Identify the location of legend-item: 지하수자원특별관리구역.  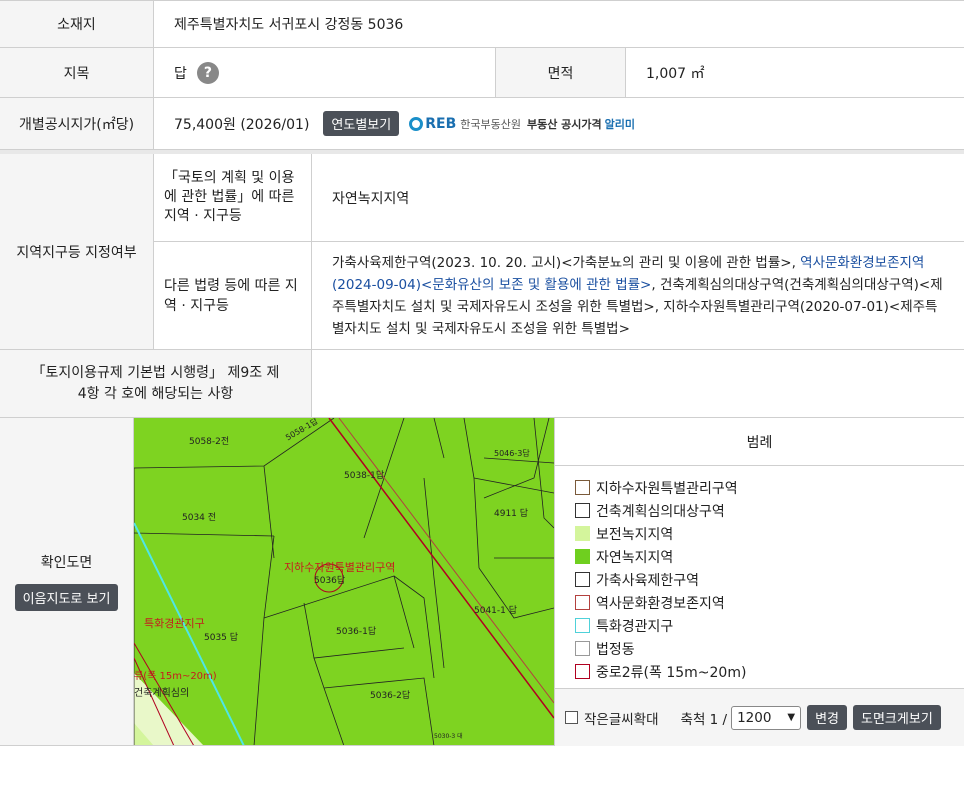
(769, 487).